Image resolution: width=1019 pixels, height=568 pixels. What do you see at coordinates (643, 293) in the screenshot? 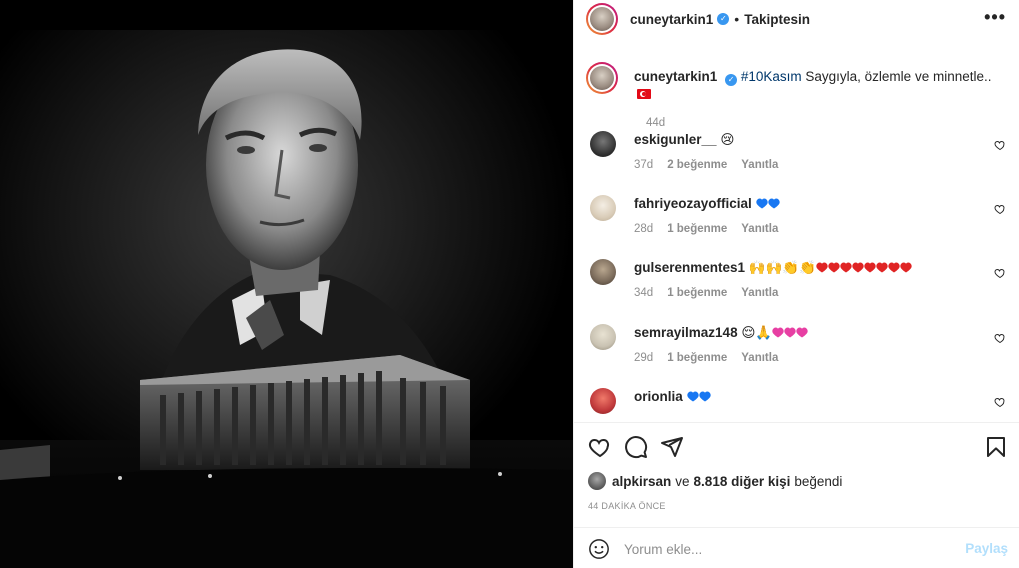
I see `comment-time: 34d` at bounding box center [643, 293].